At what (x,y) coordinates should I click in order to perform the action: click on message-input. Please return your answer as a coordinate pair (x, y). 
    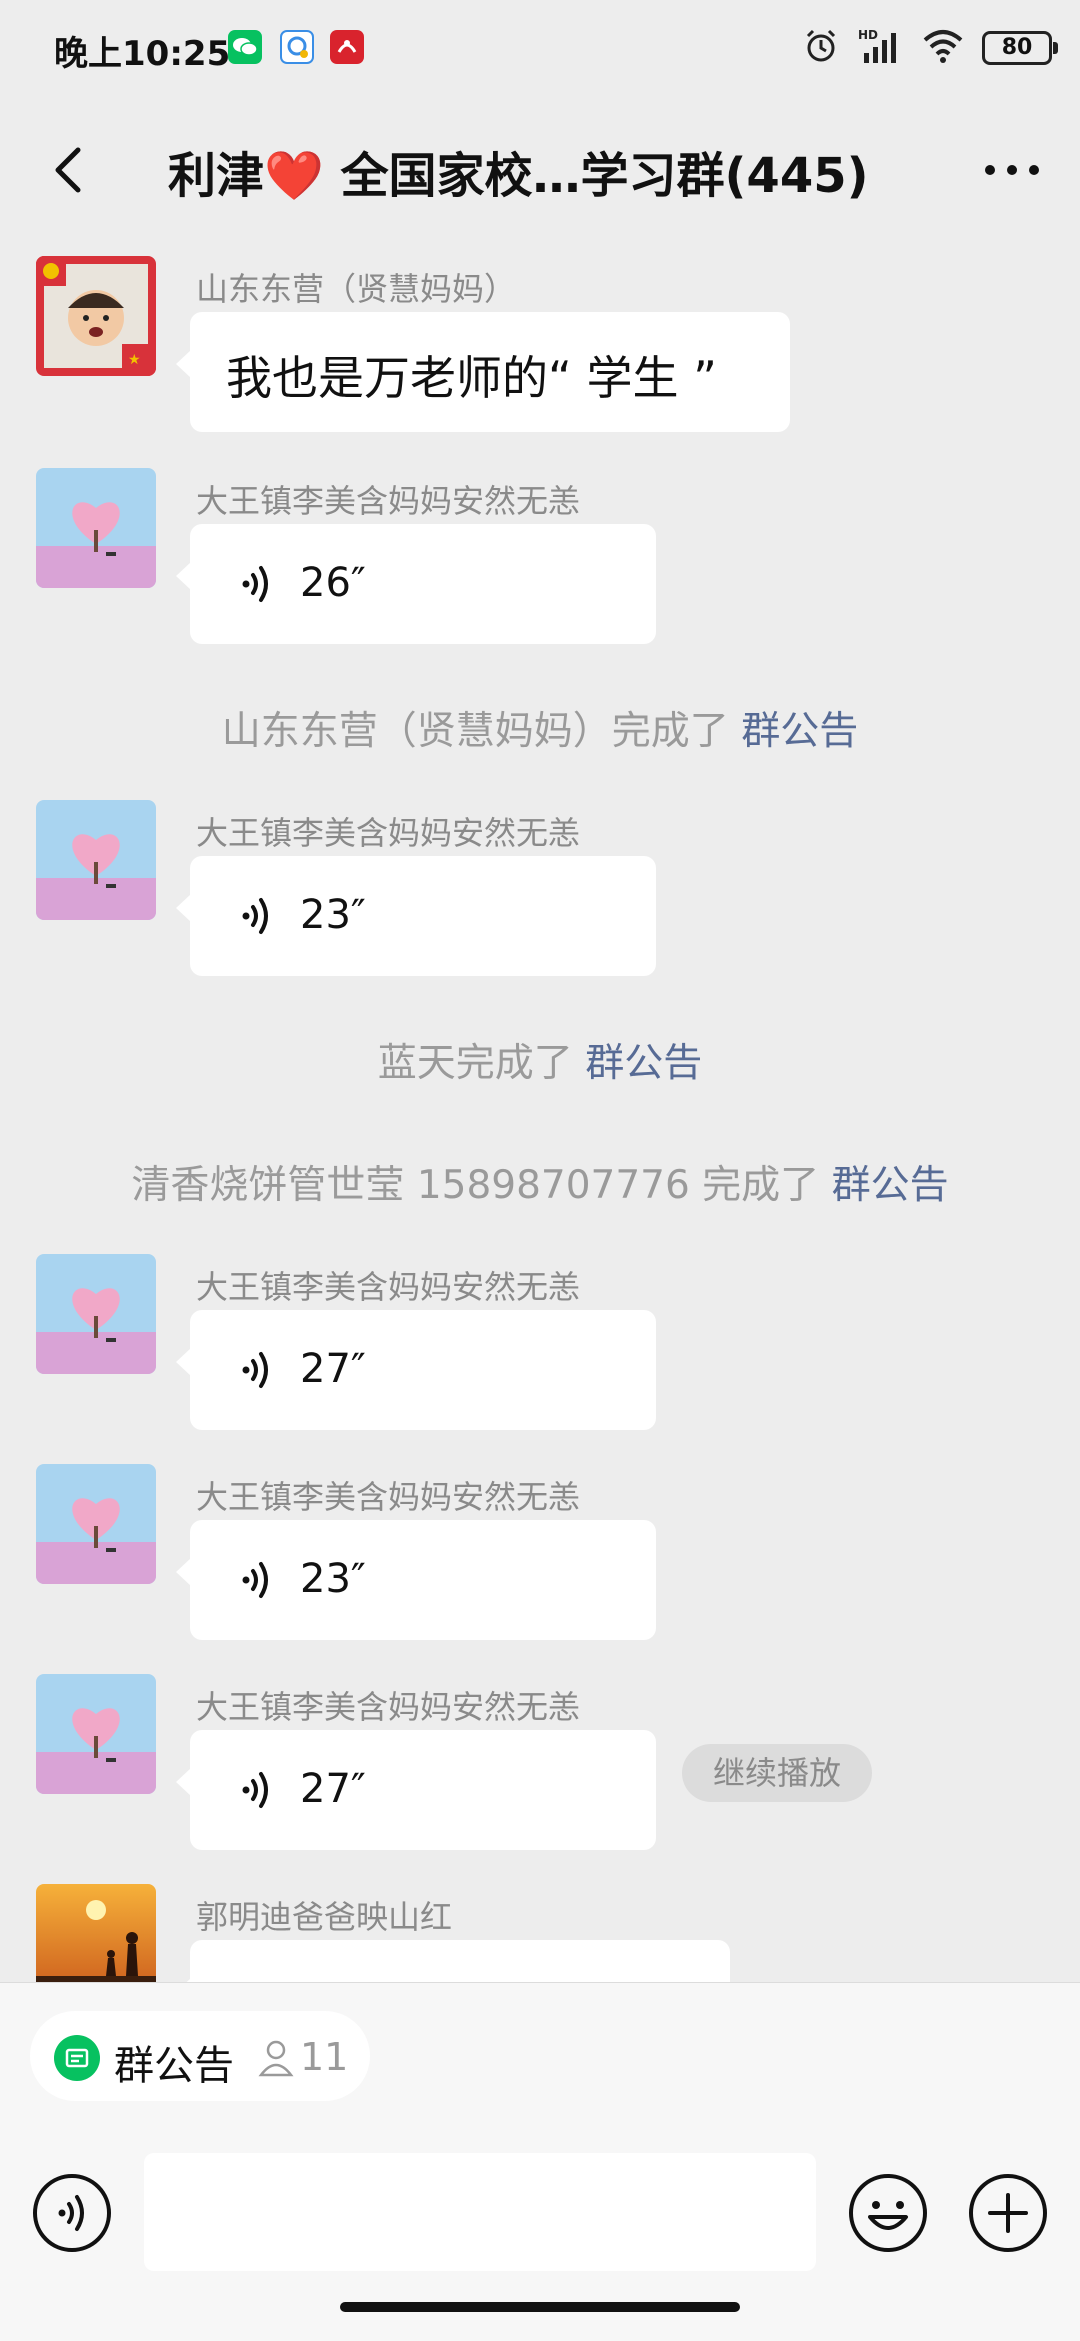
    Looking at the image, I should click on (480, 2212).